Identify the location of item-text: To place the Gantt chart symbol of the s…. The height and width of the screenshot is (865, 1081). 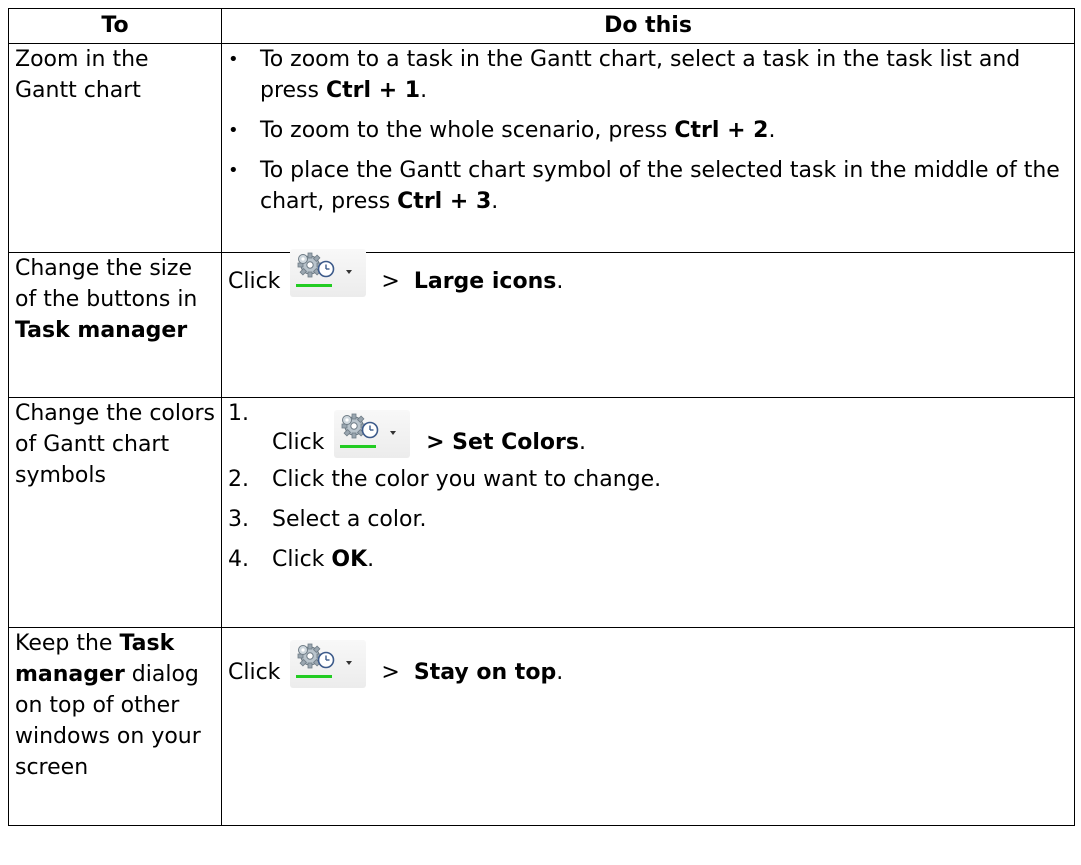
(660, 186).